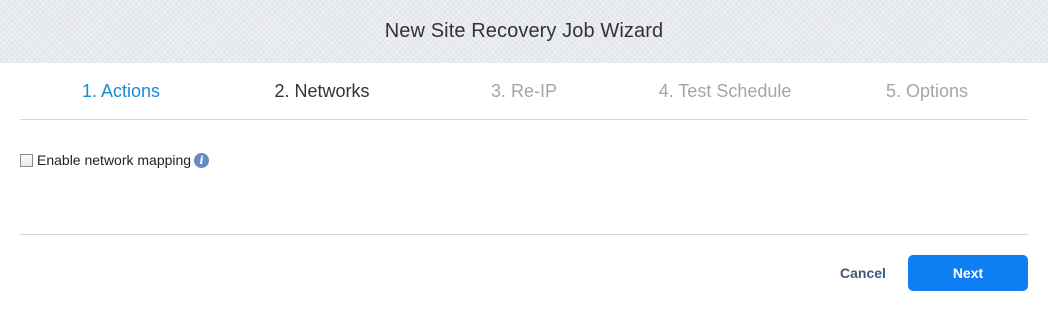  I want to click on network-mapping-row: Enable network mapping i, so click(115, 160).